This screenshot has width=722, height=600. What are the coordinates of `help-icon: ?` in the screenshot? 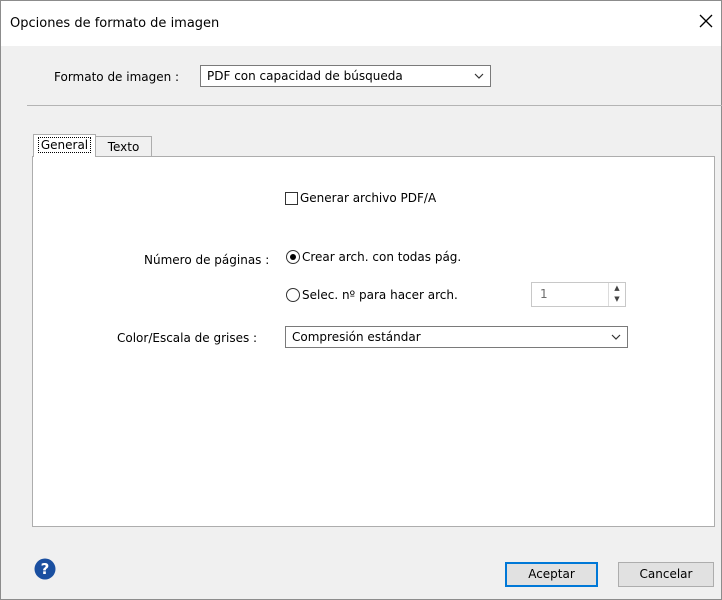 It's located at (45, 569).